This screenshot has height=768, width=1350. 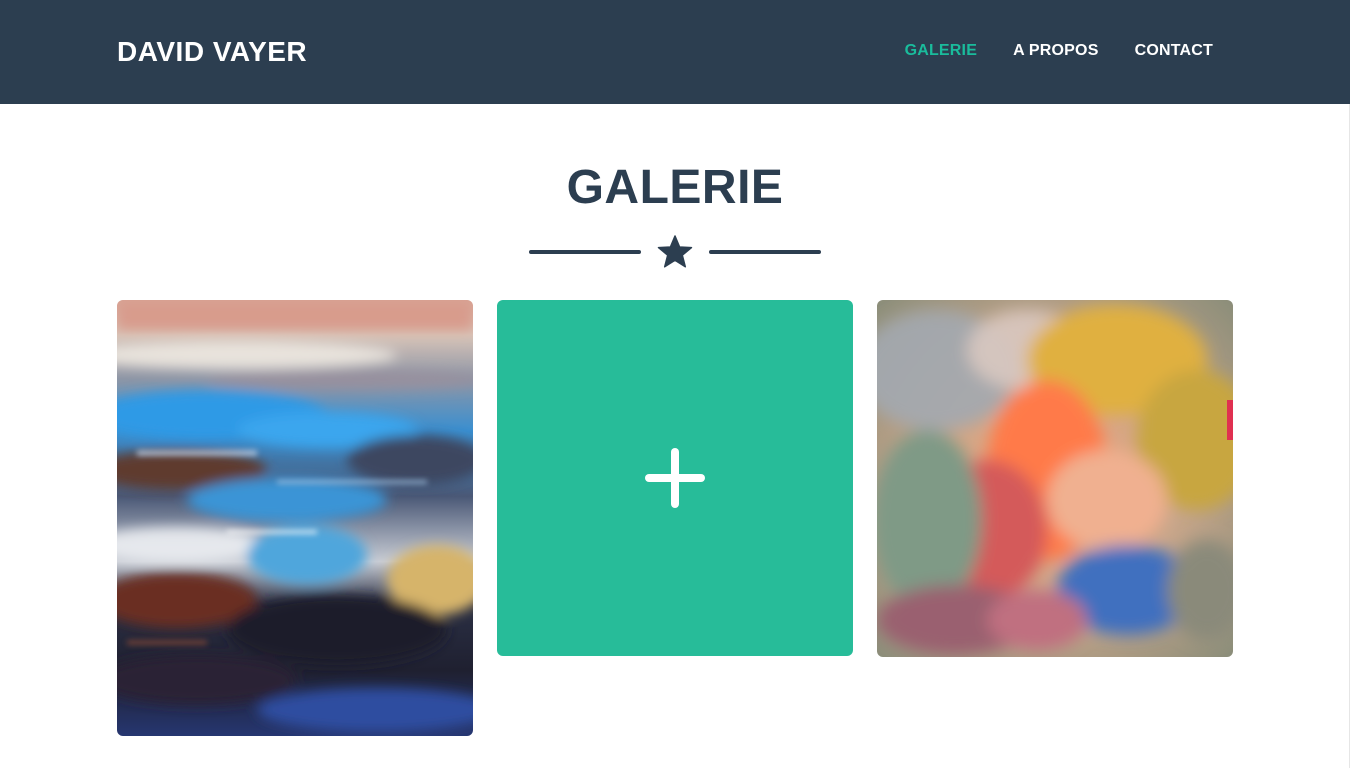 What do you see at coordinates (765, 252) in the screenshot?
I see `divider-line-right` at bounding box center [765, 252].